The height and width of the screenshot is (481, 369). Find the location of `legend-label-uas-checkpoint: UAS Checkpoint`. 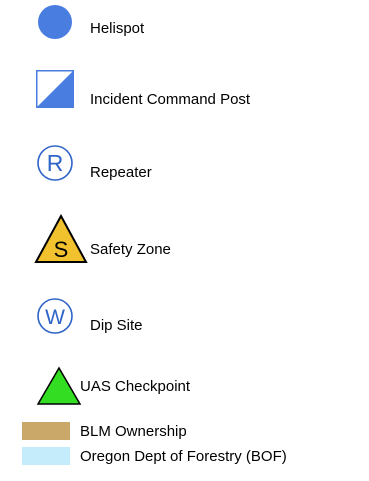

legend-label-uas-checkpoint: UAS Checkpoint is located at coordinates (135, 386).